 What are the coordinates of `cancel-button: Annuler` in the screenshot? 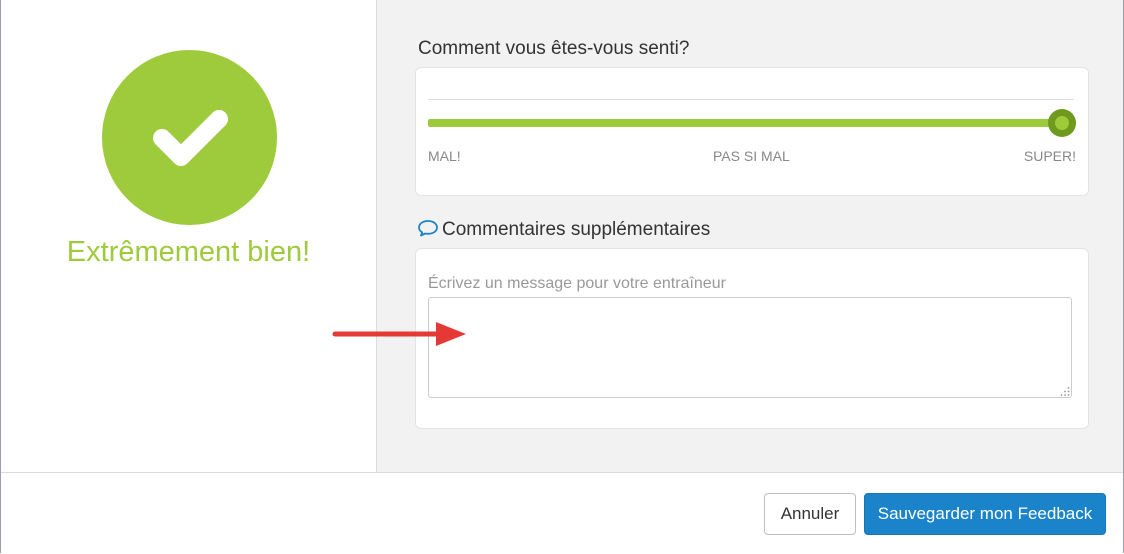 It's located at (810, 514).